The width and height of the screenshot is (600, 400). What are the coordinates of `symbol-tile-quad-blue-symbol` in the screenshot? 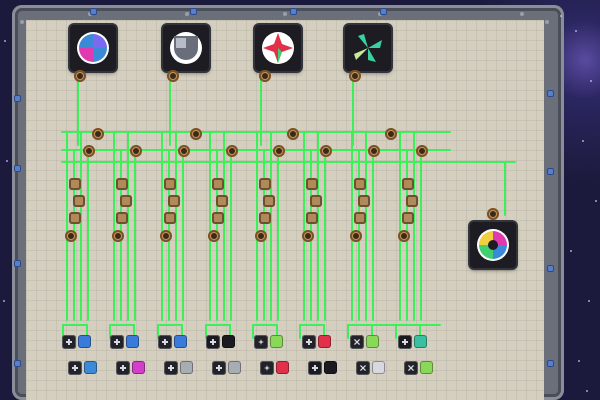 It's located at (93, 48).